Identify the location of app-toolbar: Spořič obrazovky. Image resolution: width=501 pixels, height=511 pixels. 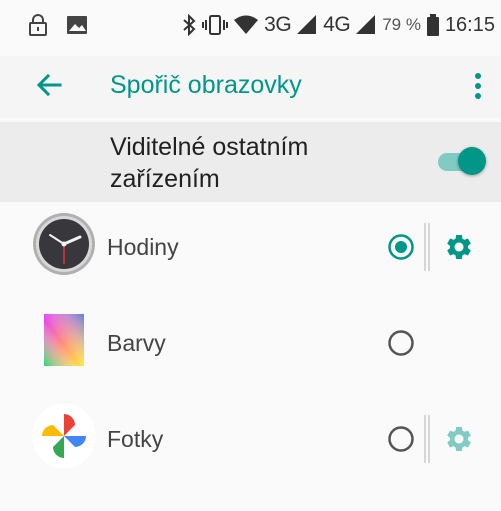
(250, 87).